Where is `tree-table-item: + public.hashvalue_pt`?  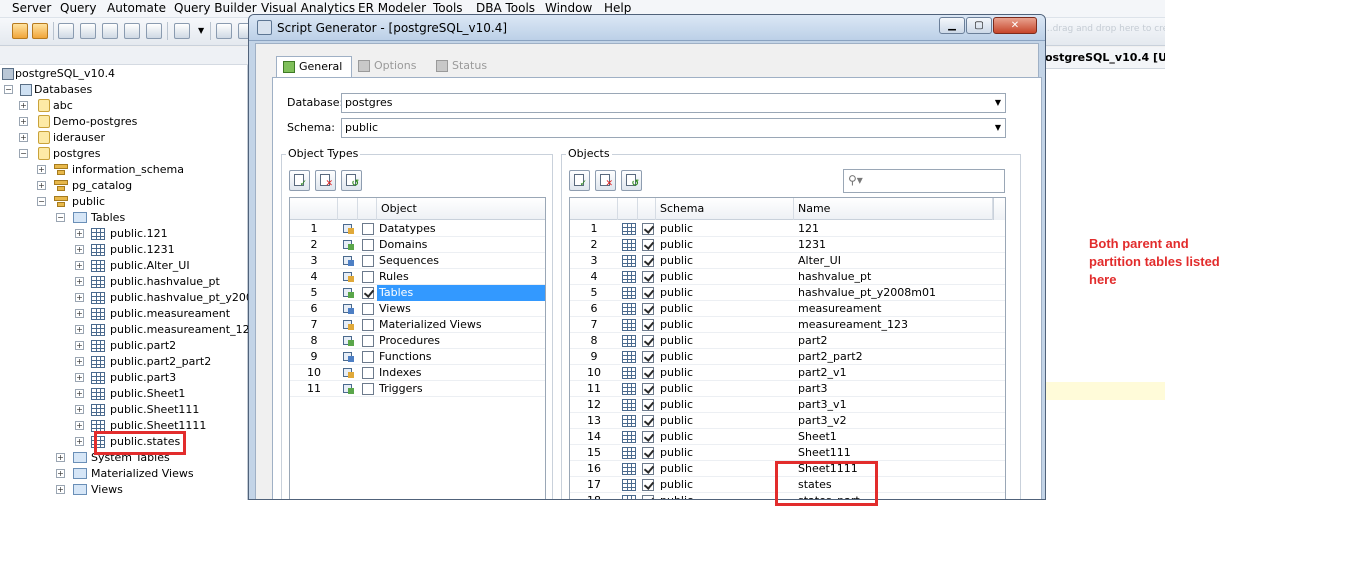
tree-table-item: + public.hashvalue_pt is located at coordinates (160, 282).